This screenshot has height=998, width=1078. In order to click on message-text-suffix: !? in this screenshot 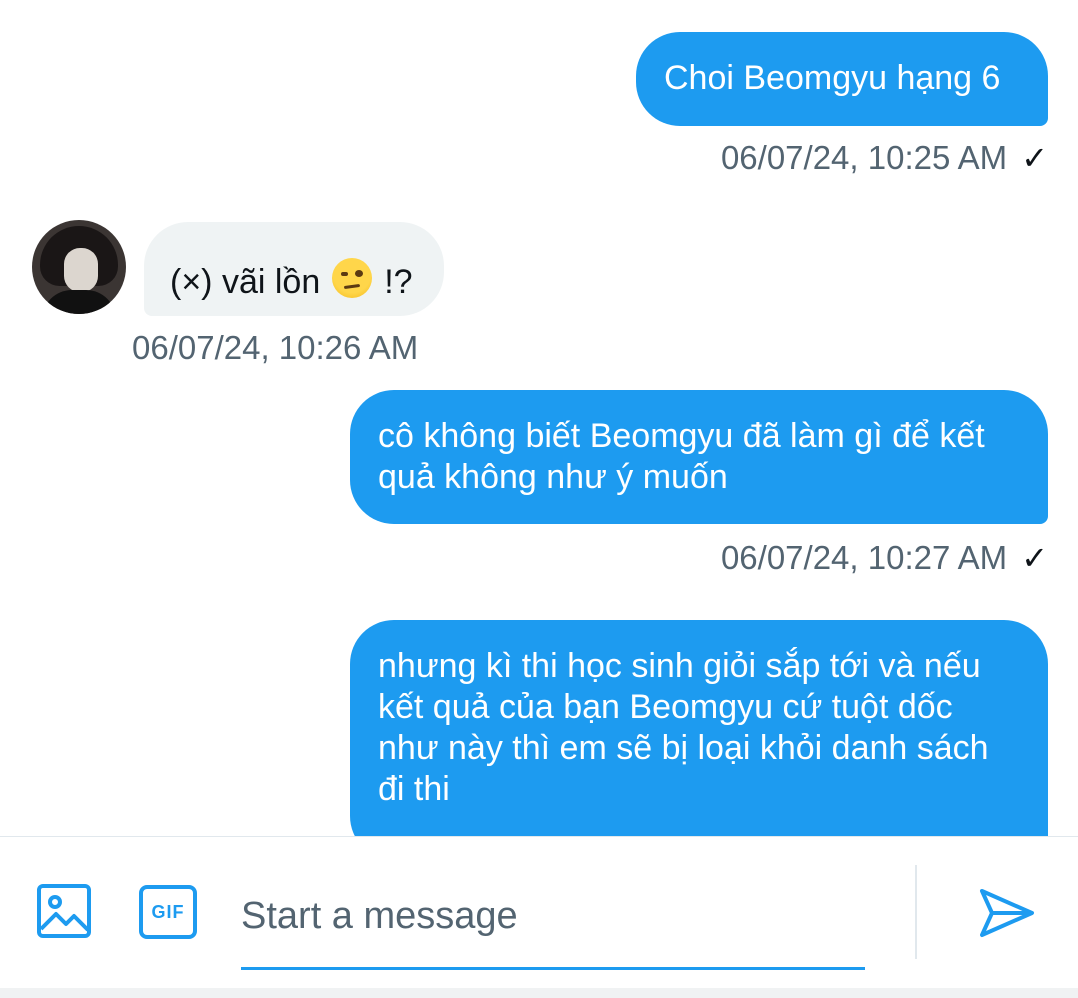, I will do `click(398, 281)`.